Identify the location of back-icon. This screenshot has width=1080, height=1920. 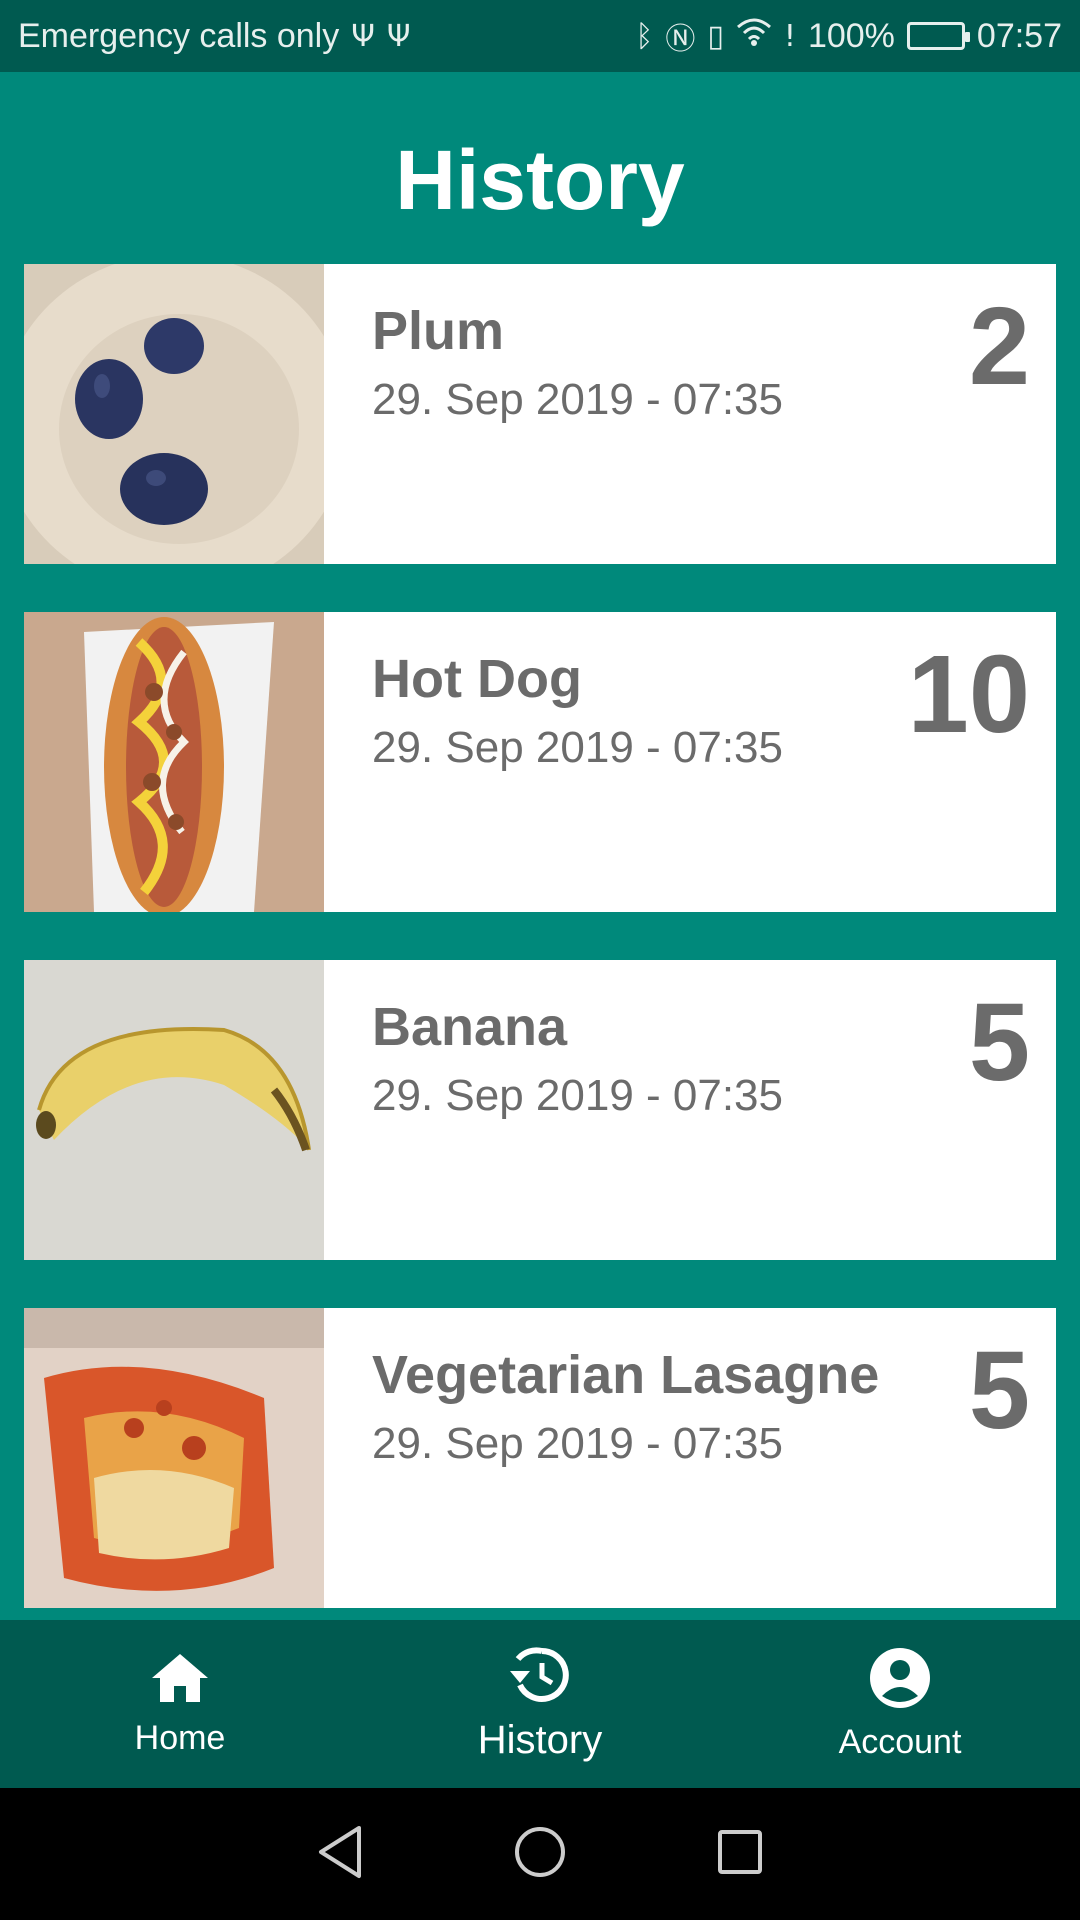
(340, 1854).